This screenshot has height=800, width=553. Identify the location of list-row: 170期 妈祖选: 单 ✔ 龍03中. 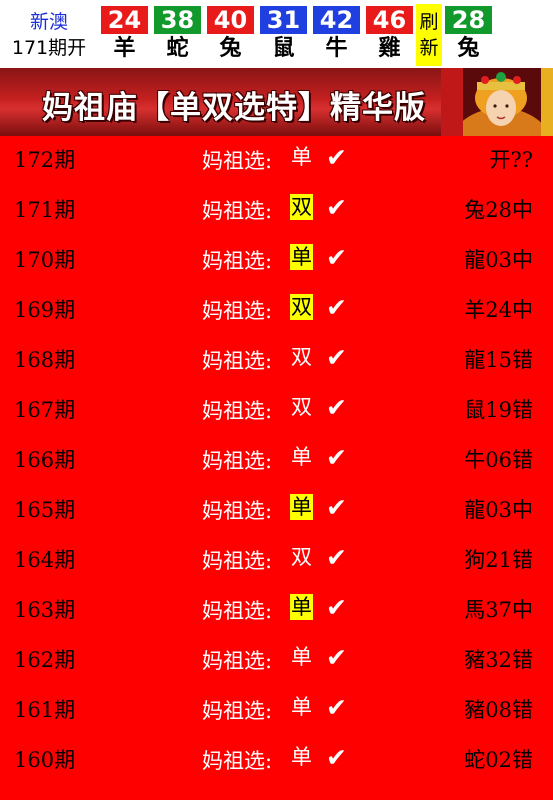
(276, 261).